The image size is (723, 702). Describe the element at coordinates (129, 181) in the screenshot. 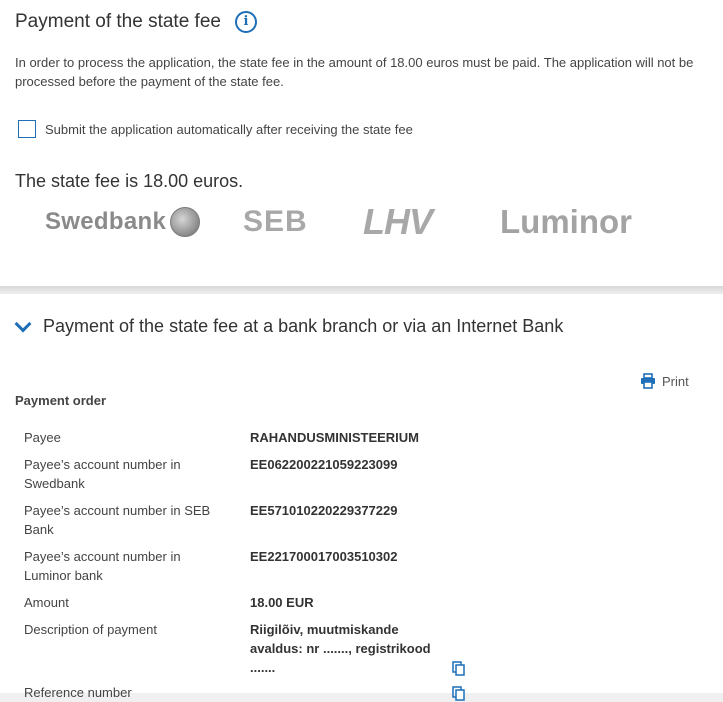

I see `fee-amount-heading: The state fee is 18.00 euros.` at that location.